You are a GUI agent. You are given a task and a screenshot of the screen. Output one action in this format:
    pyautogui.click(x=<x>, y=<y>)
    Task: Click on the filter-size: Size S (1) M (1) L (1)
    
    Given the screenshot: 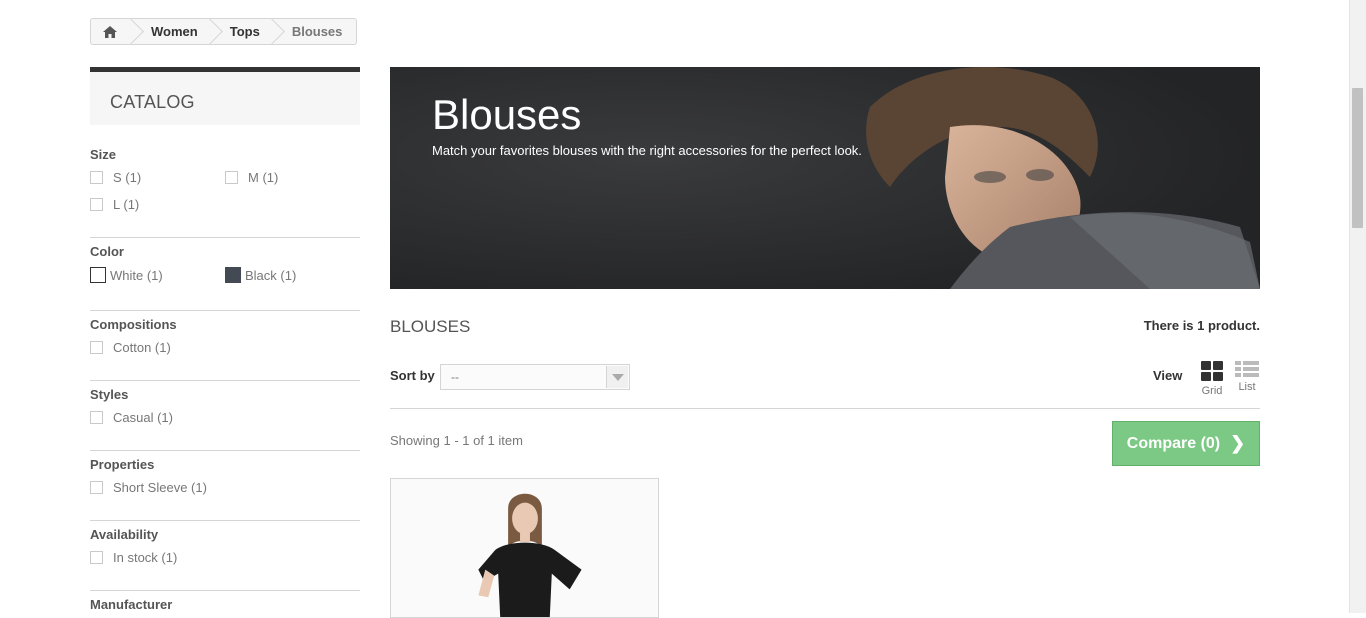 What is the action you would take?
    pyautogui.click(x=225, y=191)
    